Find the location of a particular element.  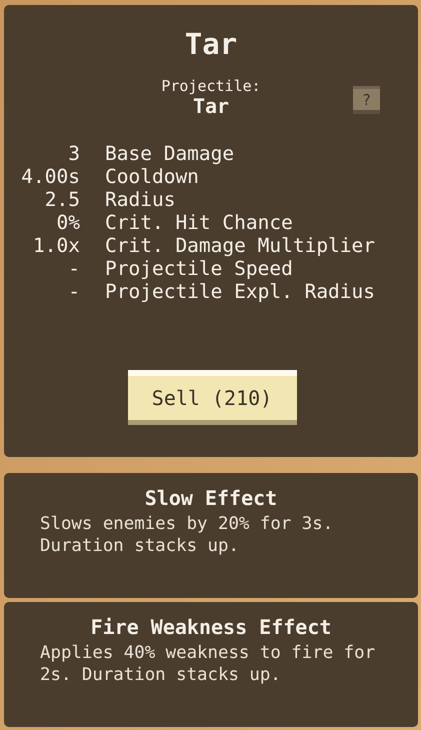

sell-button: Sell (210) is located at coordinates (212, 397).